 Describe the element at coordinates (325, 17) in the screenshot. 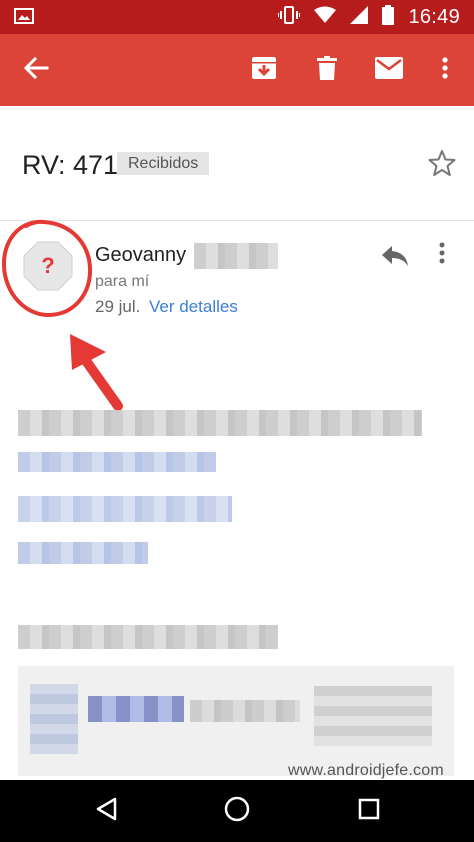

I see `wifi-icon` at that location.